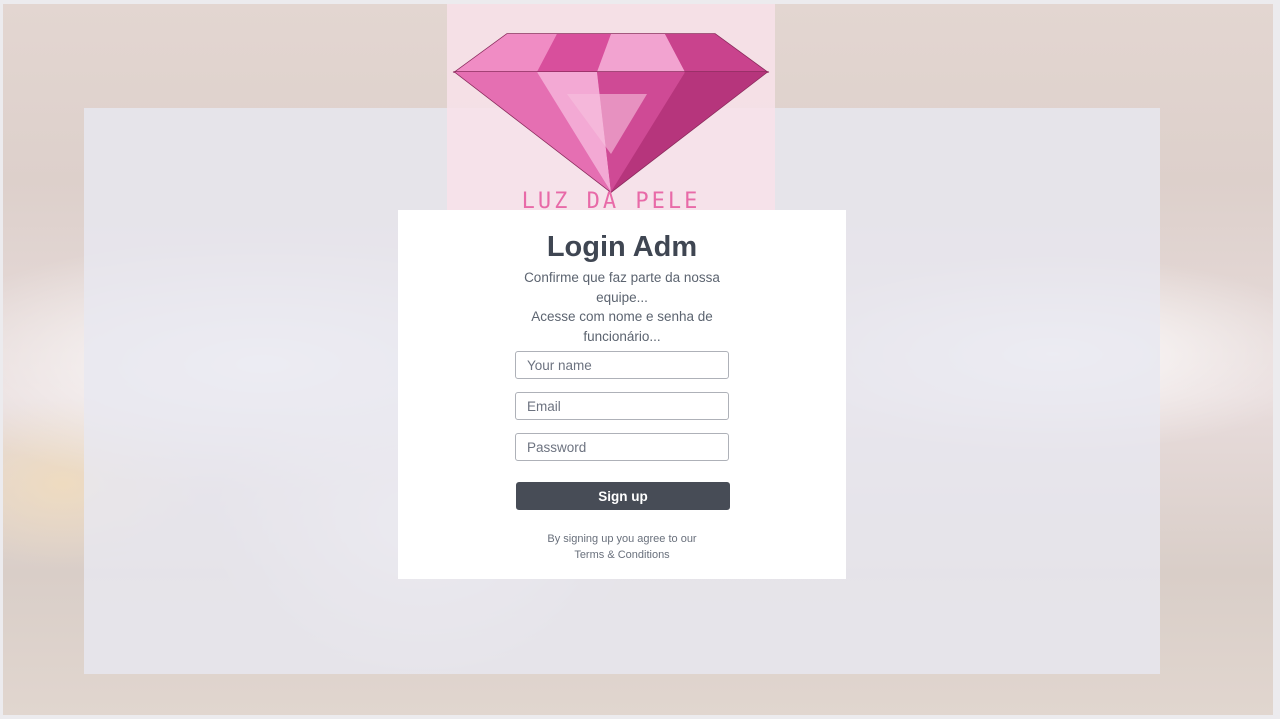  Describe the element at coordinates (622, 555) in the screenshot. I see `terms-link: Terms & Conditions` at that location.